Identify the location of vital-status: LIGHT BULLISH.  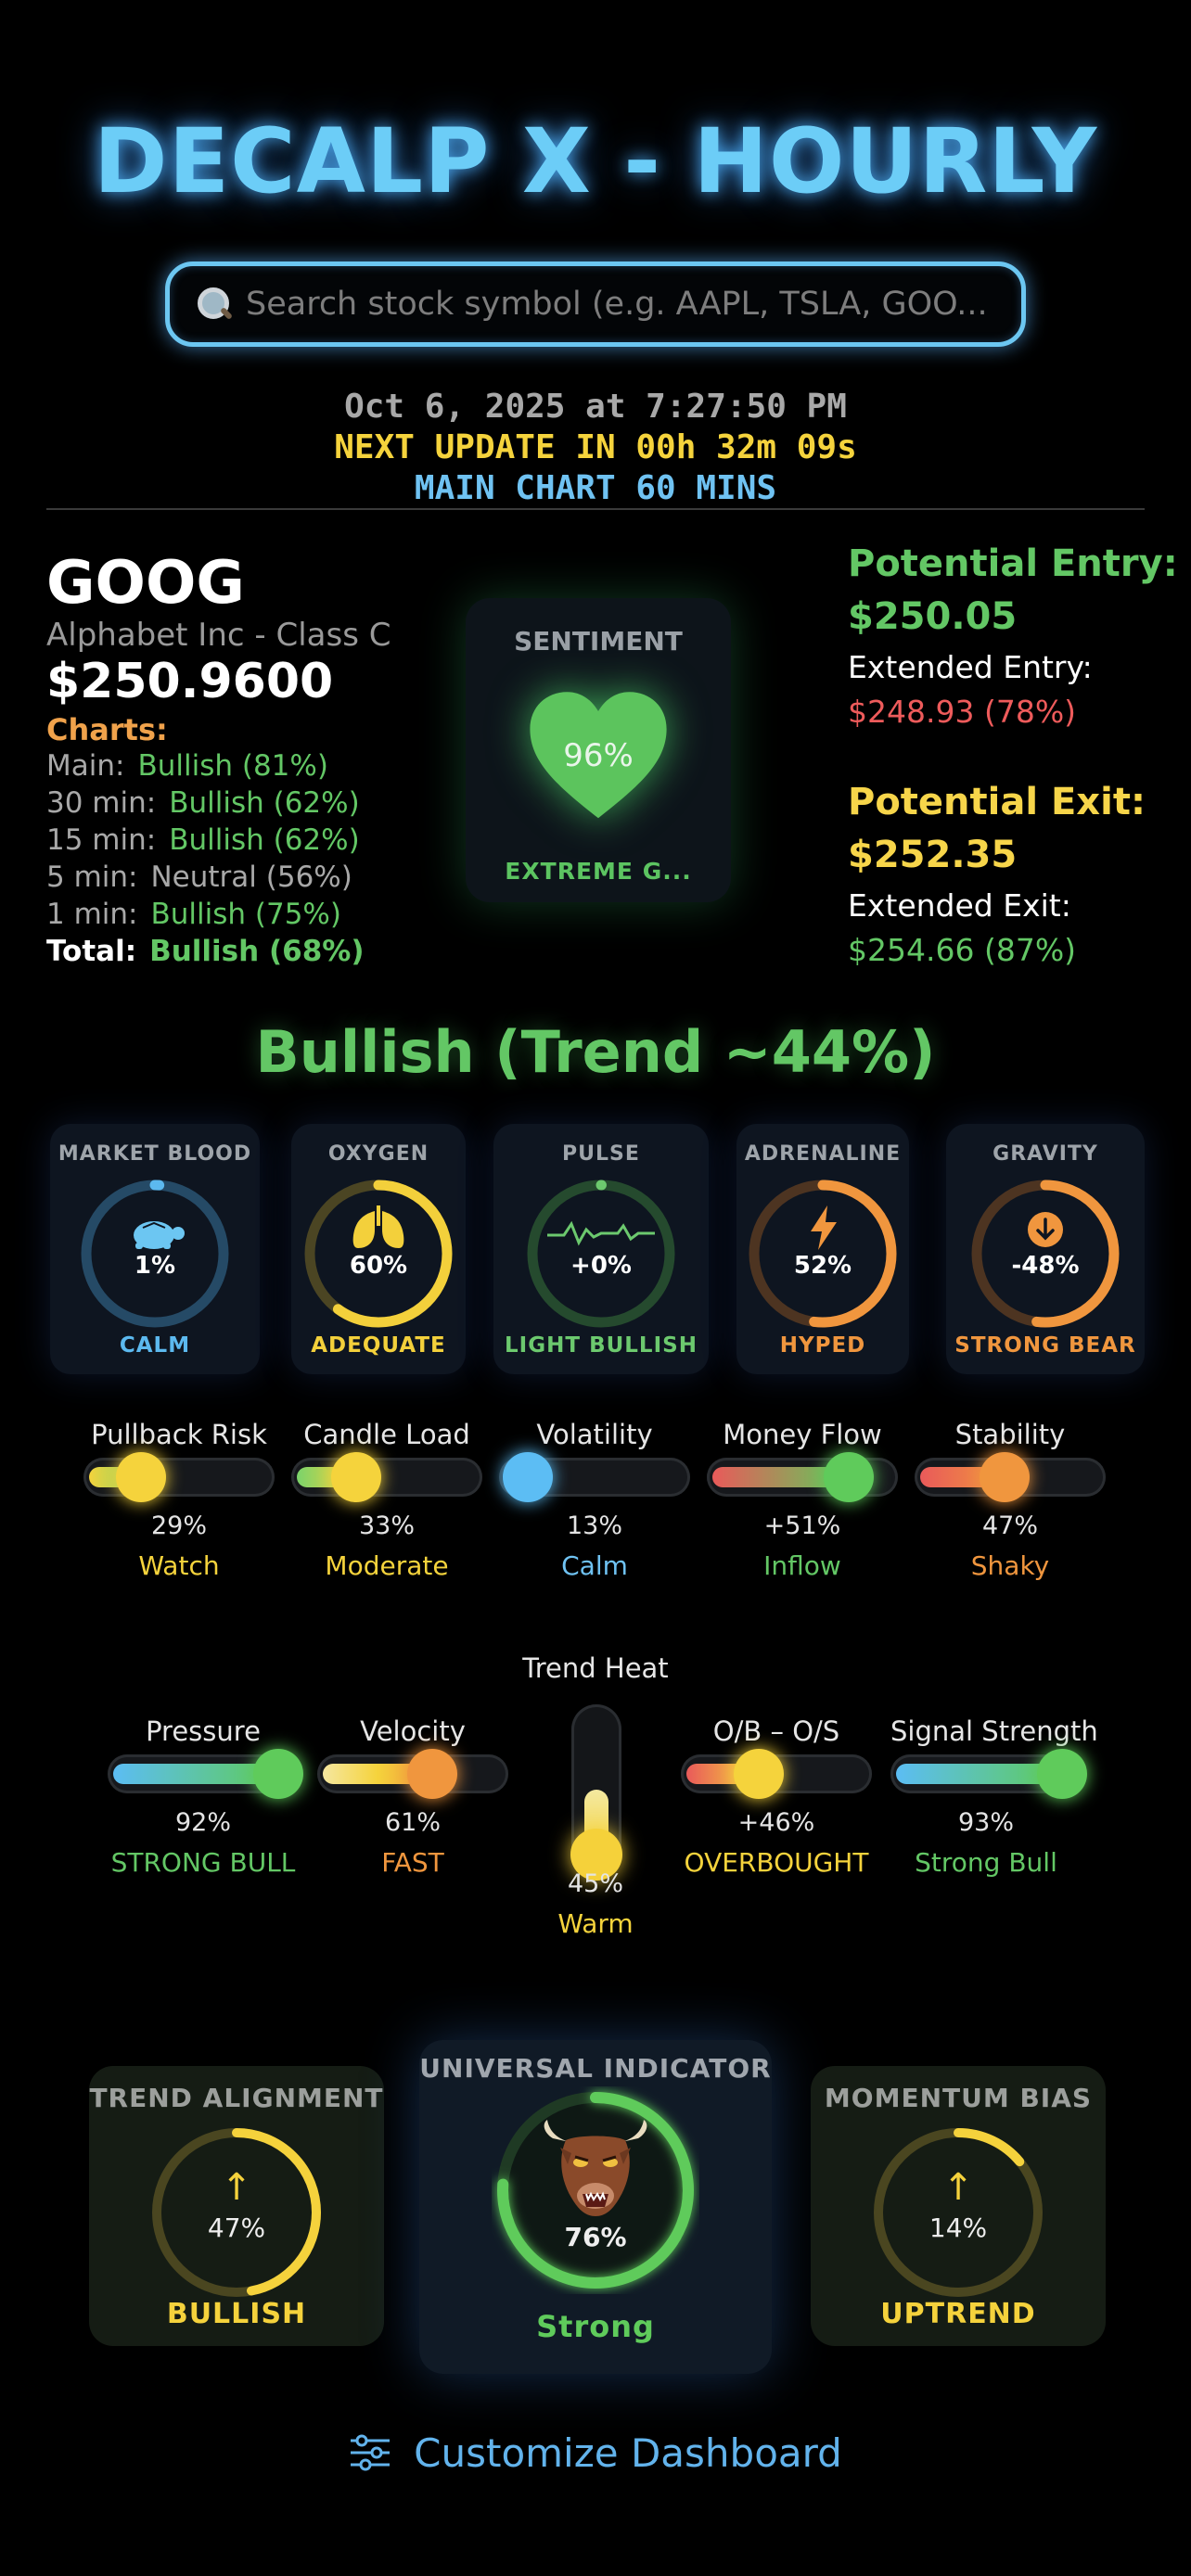
(601, 1345).